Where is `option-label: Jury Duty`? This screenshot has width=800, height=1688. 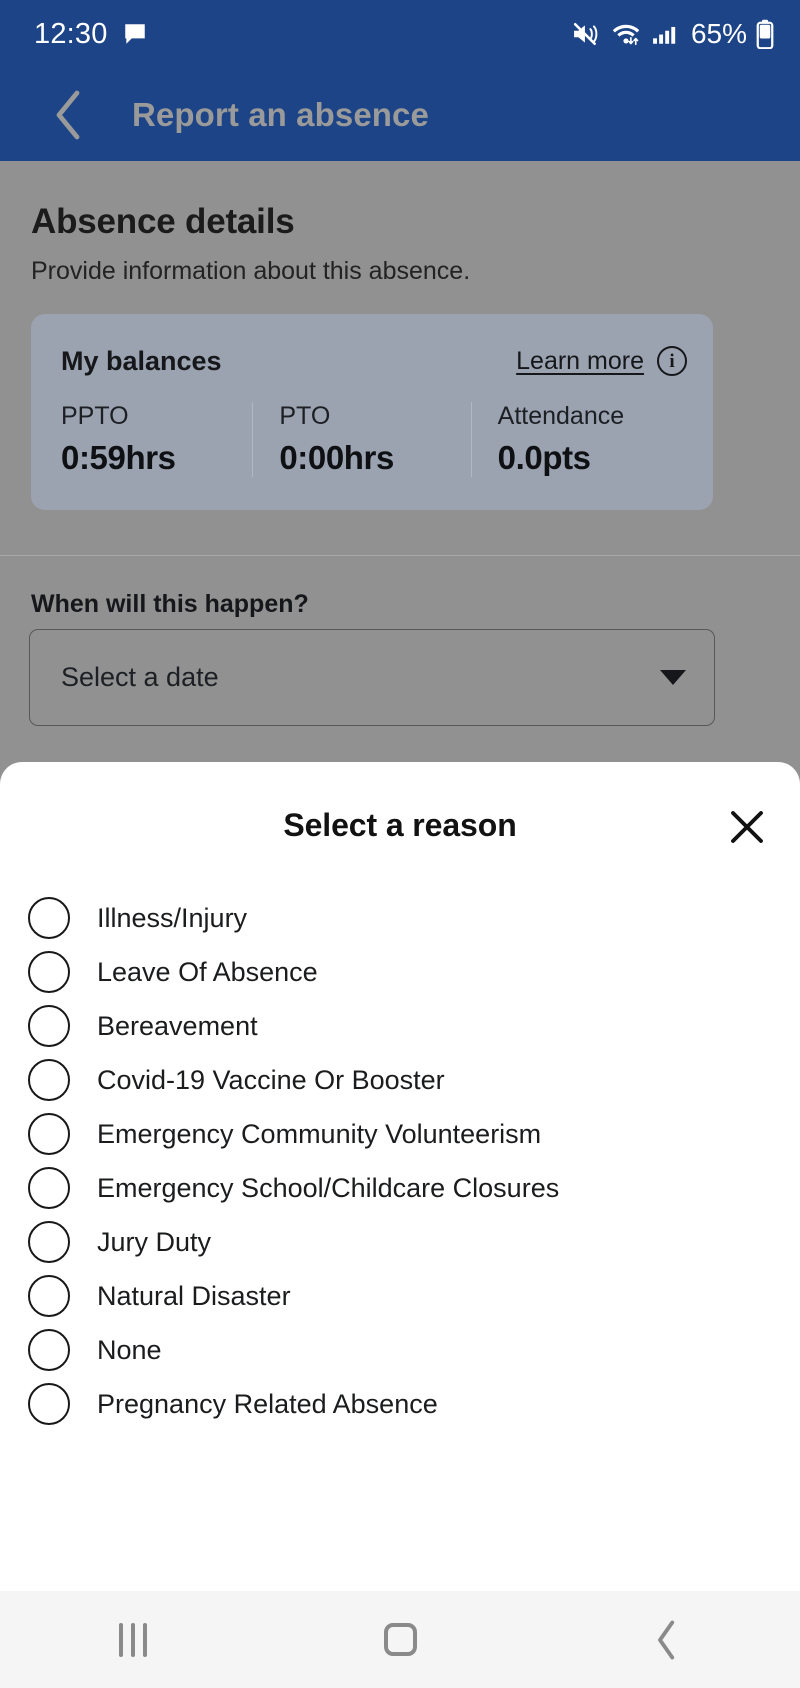
option-label: Jury Duty is located at coordinates (154, 1241).